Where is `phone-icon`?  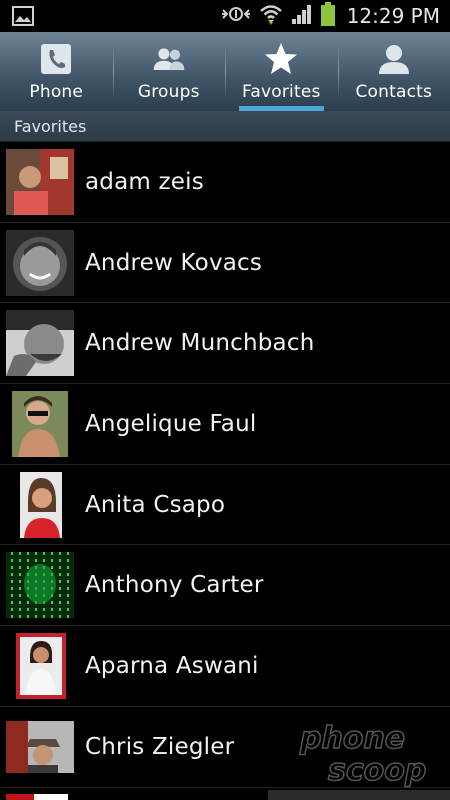 phone-icon is located at coordinates (56, 59).